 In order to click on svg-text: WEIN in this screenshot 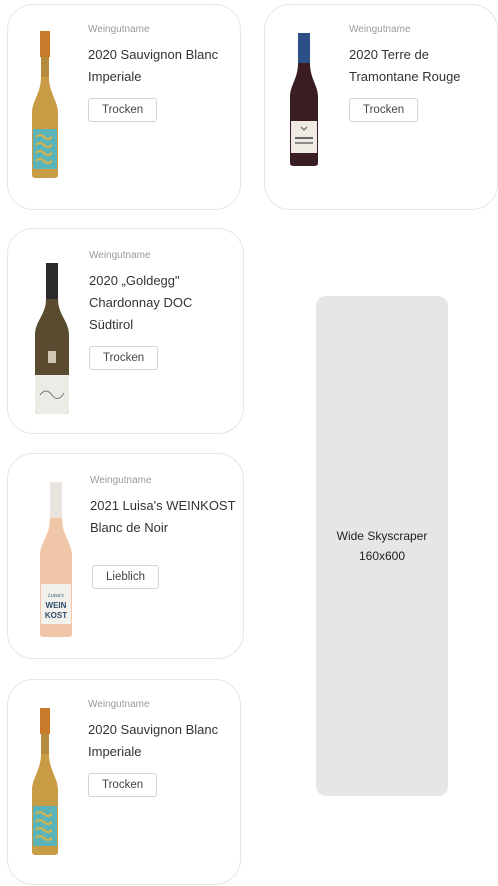, I will do `click(56, 605)`.